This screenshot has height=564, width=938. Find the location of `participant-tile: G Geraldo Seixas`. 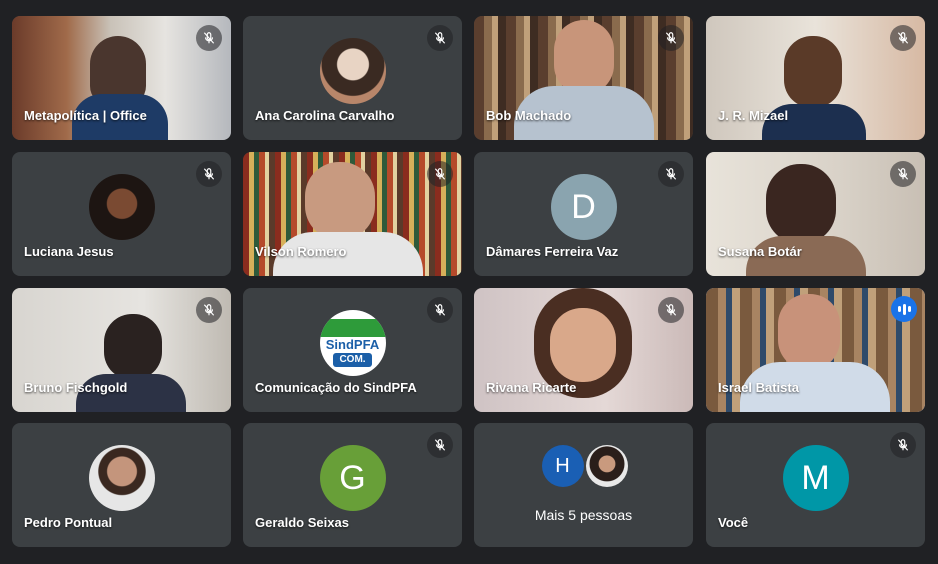

participant-tile: G Geraldo Seixas is located at coordinates (352, 485).